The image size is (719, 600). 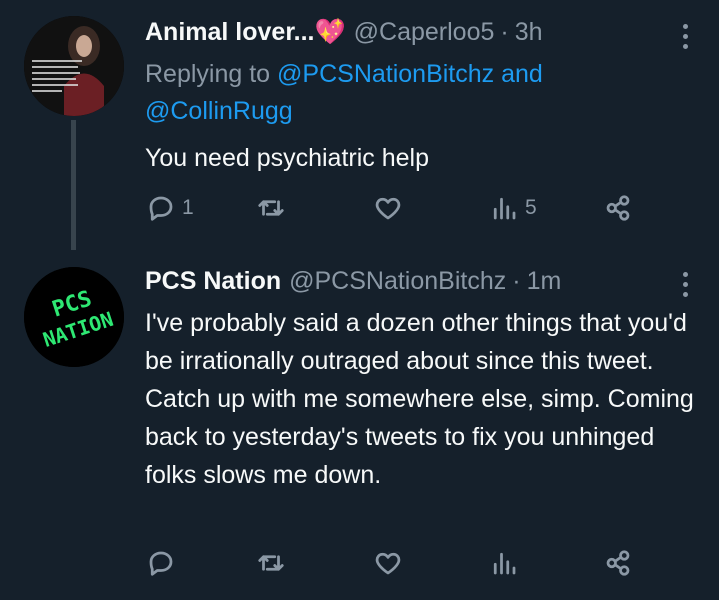 I want to click on display-name: PCS Nation, so click(x=213, y=281).